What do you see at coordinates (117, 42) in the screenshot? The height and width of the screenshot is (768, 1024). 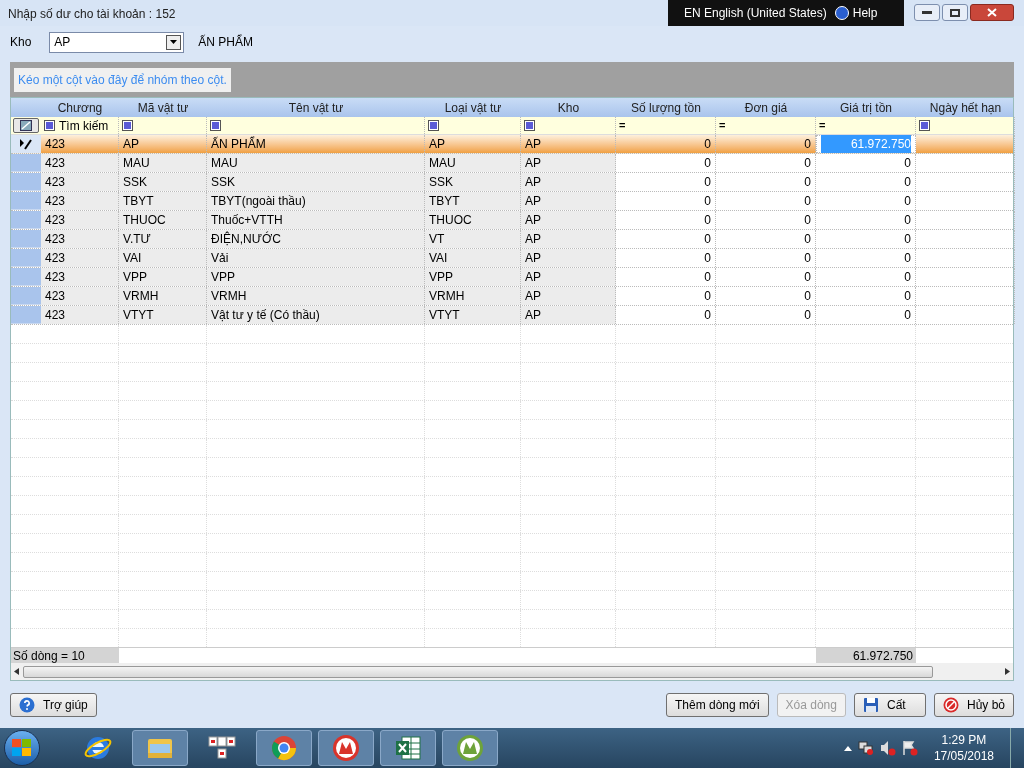 I see `warehouse-dropdown: AP` at bounding box center [117, 42].